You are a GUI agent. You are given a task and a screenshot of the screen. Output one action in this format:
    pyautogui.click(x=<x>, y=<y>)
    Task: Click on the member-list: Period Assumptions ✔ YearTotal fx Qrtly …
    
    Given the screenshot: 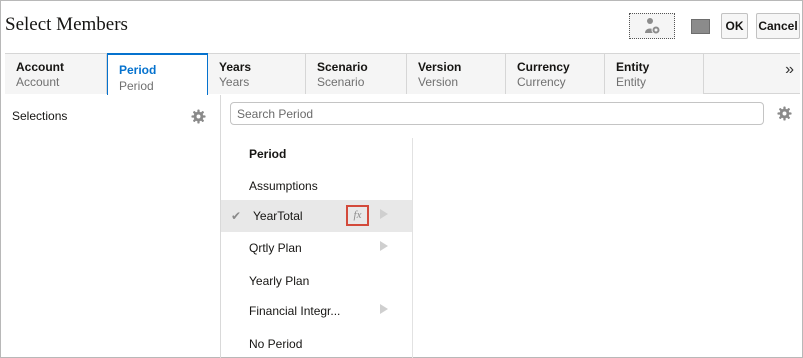 What is the action you would take?
    pyautogui.click(x=317, y=248)
    